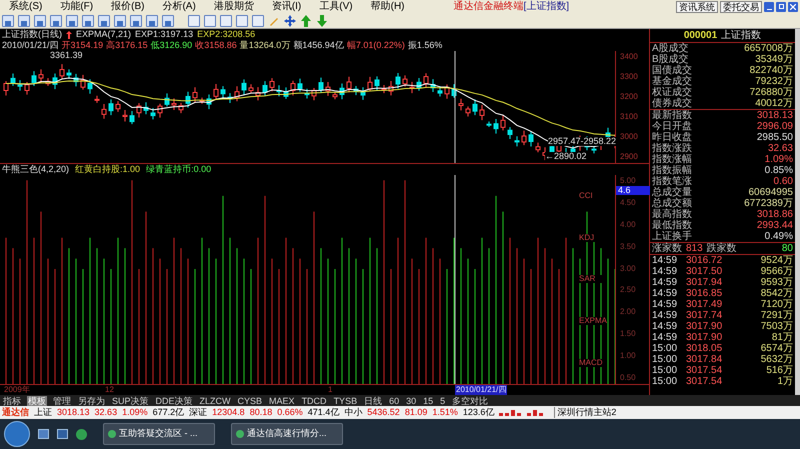 This screenshot has width=800, height=449. I want to click on quote-value: 2985.50, so click(774, 137).